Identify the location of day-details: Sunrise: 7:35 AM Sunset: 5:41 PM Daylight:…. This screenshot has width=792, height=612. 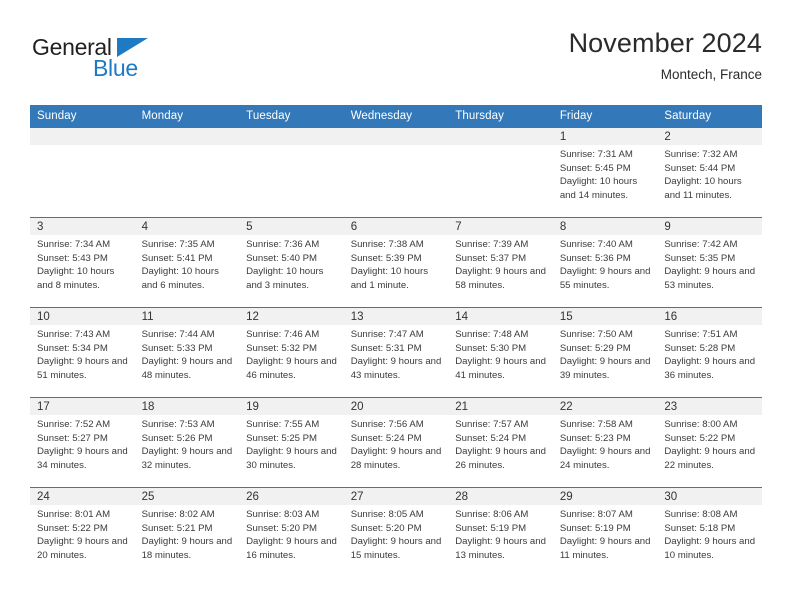
(187, 263).